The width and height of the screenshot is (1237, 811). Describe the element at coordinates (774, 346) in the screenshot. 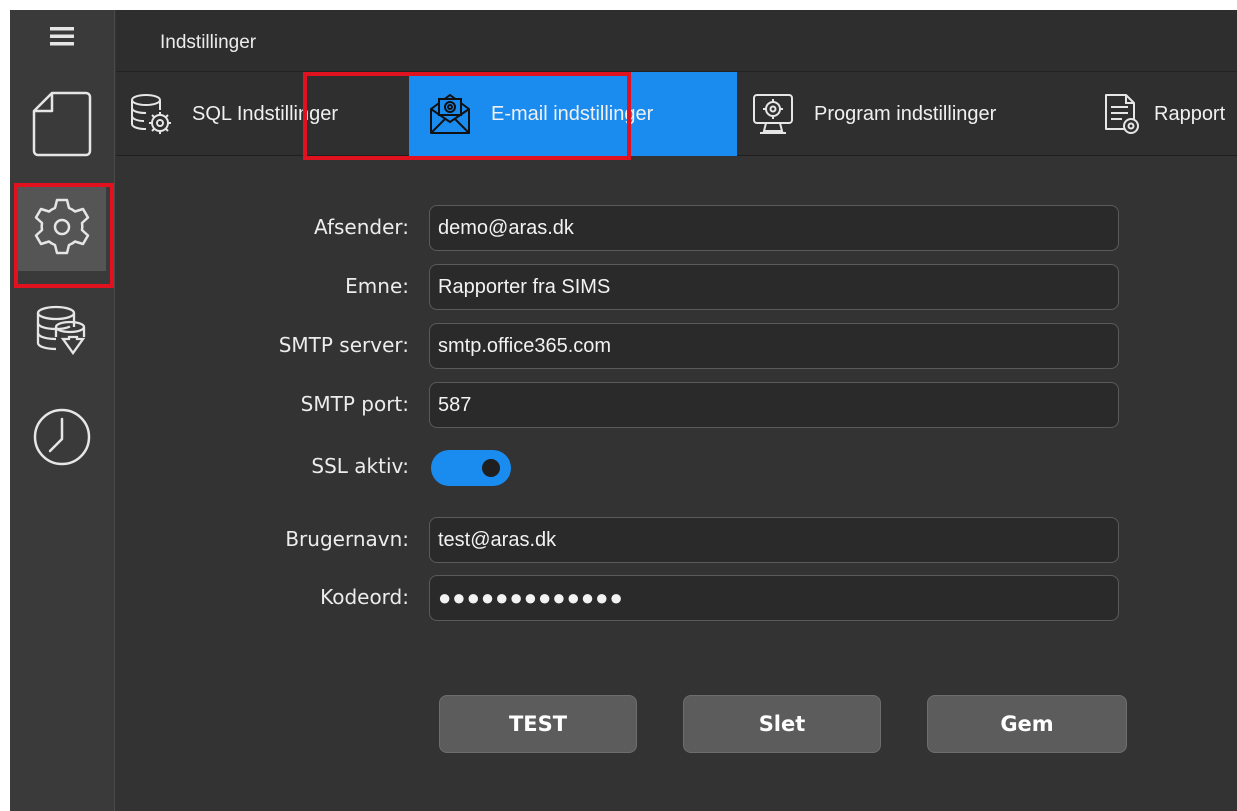

I see `smtp-server-input` at that location.